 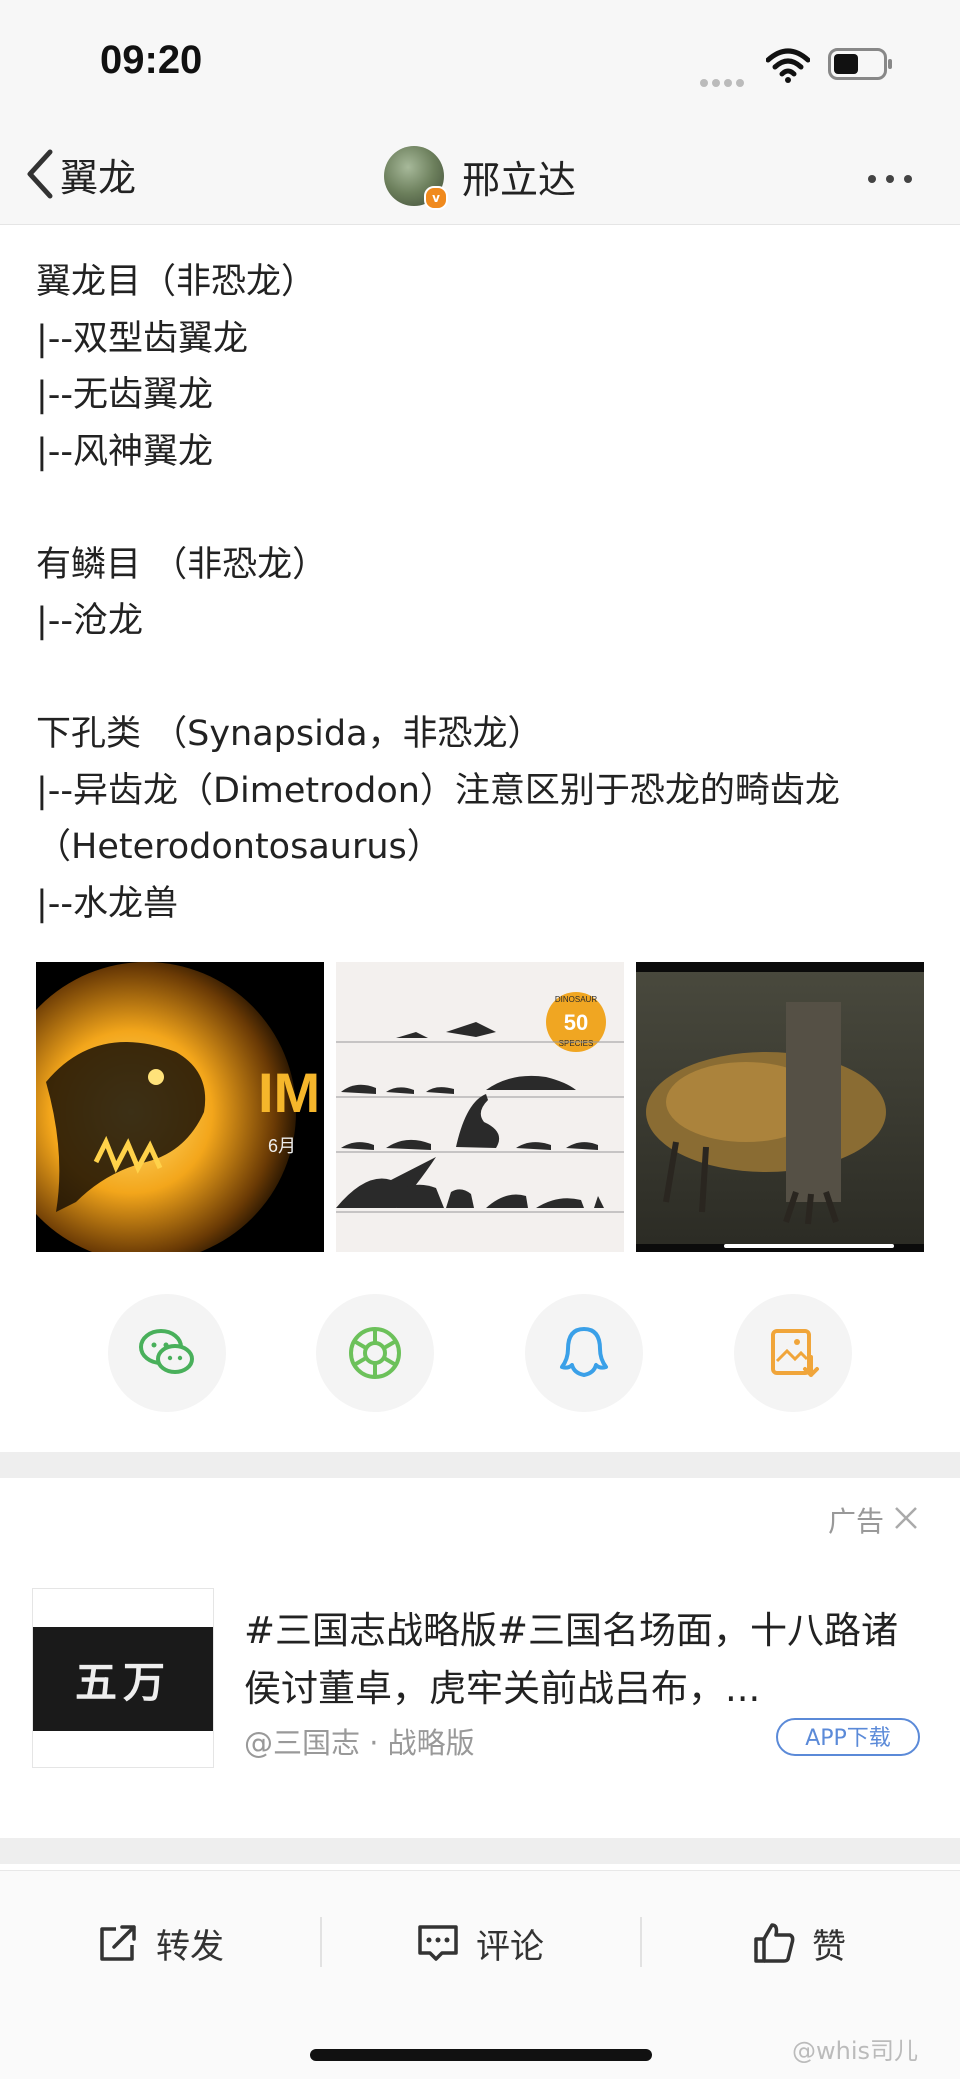 I want to click on status-bar: 09:20, so click(x=480, y=64).